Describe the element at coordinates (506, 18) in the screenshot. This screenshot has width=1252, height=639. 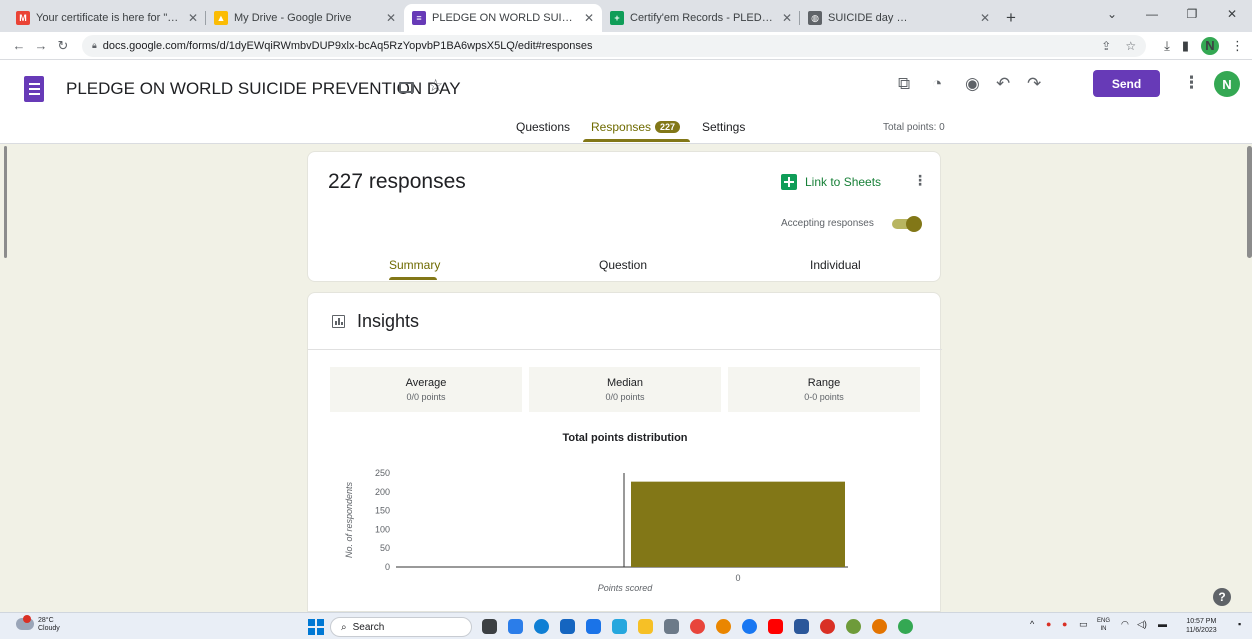
I see `tab-title: PLEDGE ON WORLD SUICIDE PREVENTION` at that location.